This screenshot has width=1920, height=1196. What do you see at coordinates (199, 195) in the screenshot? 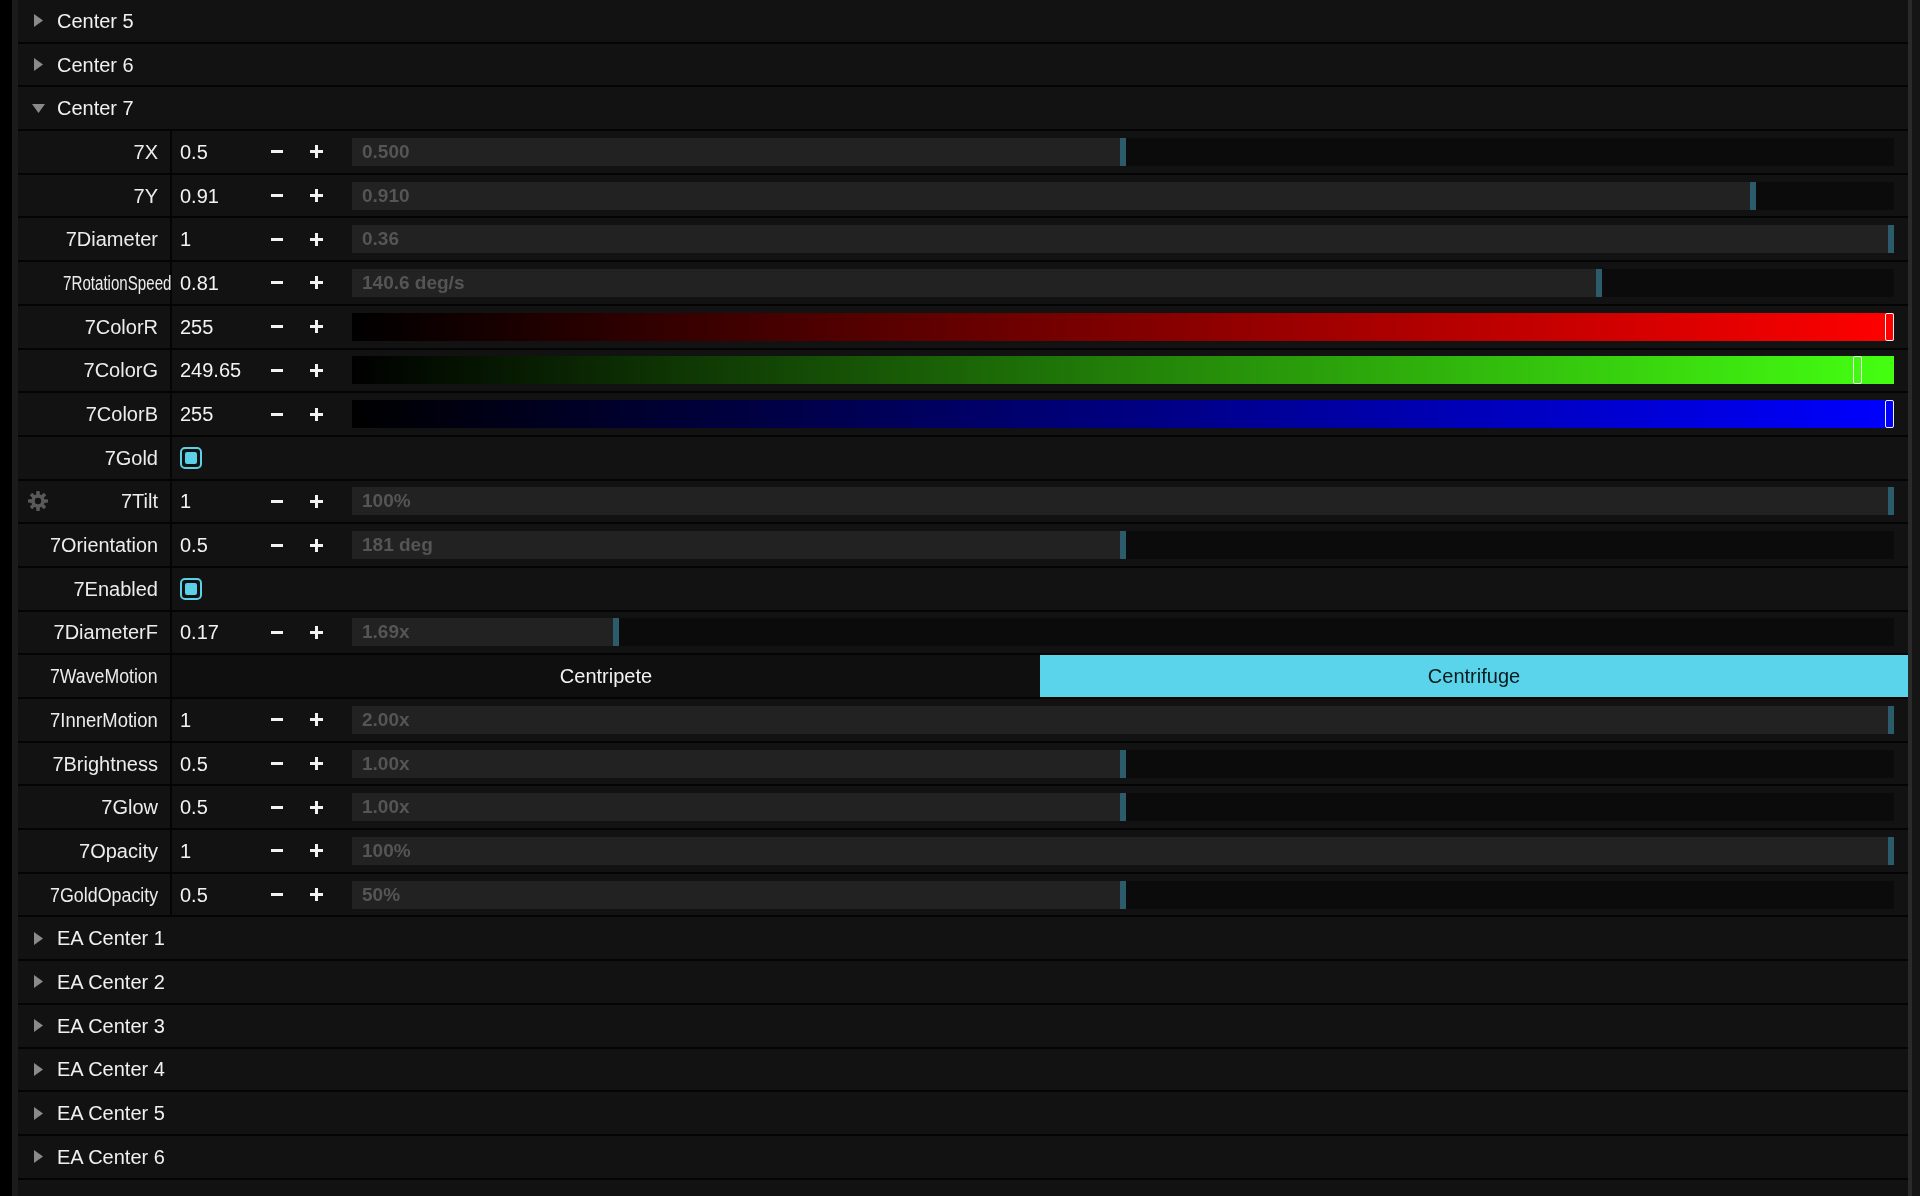
I see `parameter-value: 0.91` at bounding box center [199, 195].